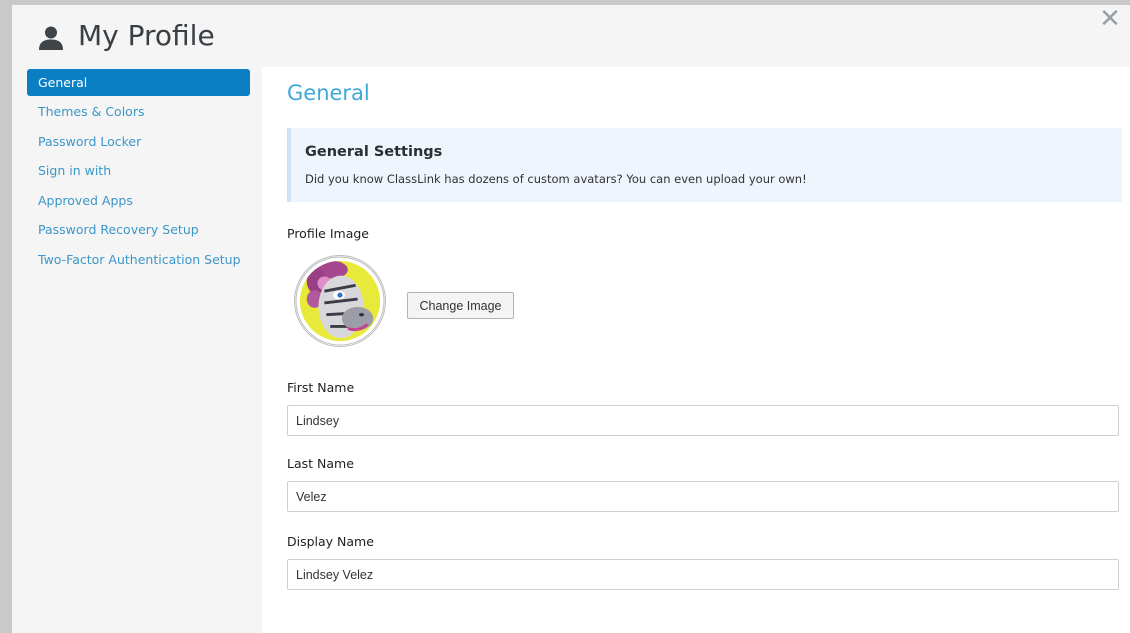 The image size is (1130, 633). I want to click on last-name-label: Last Name, so click(320, 463).